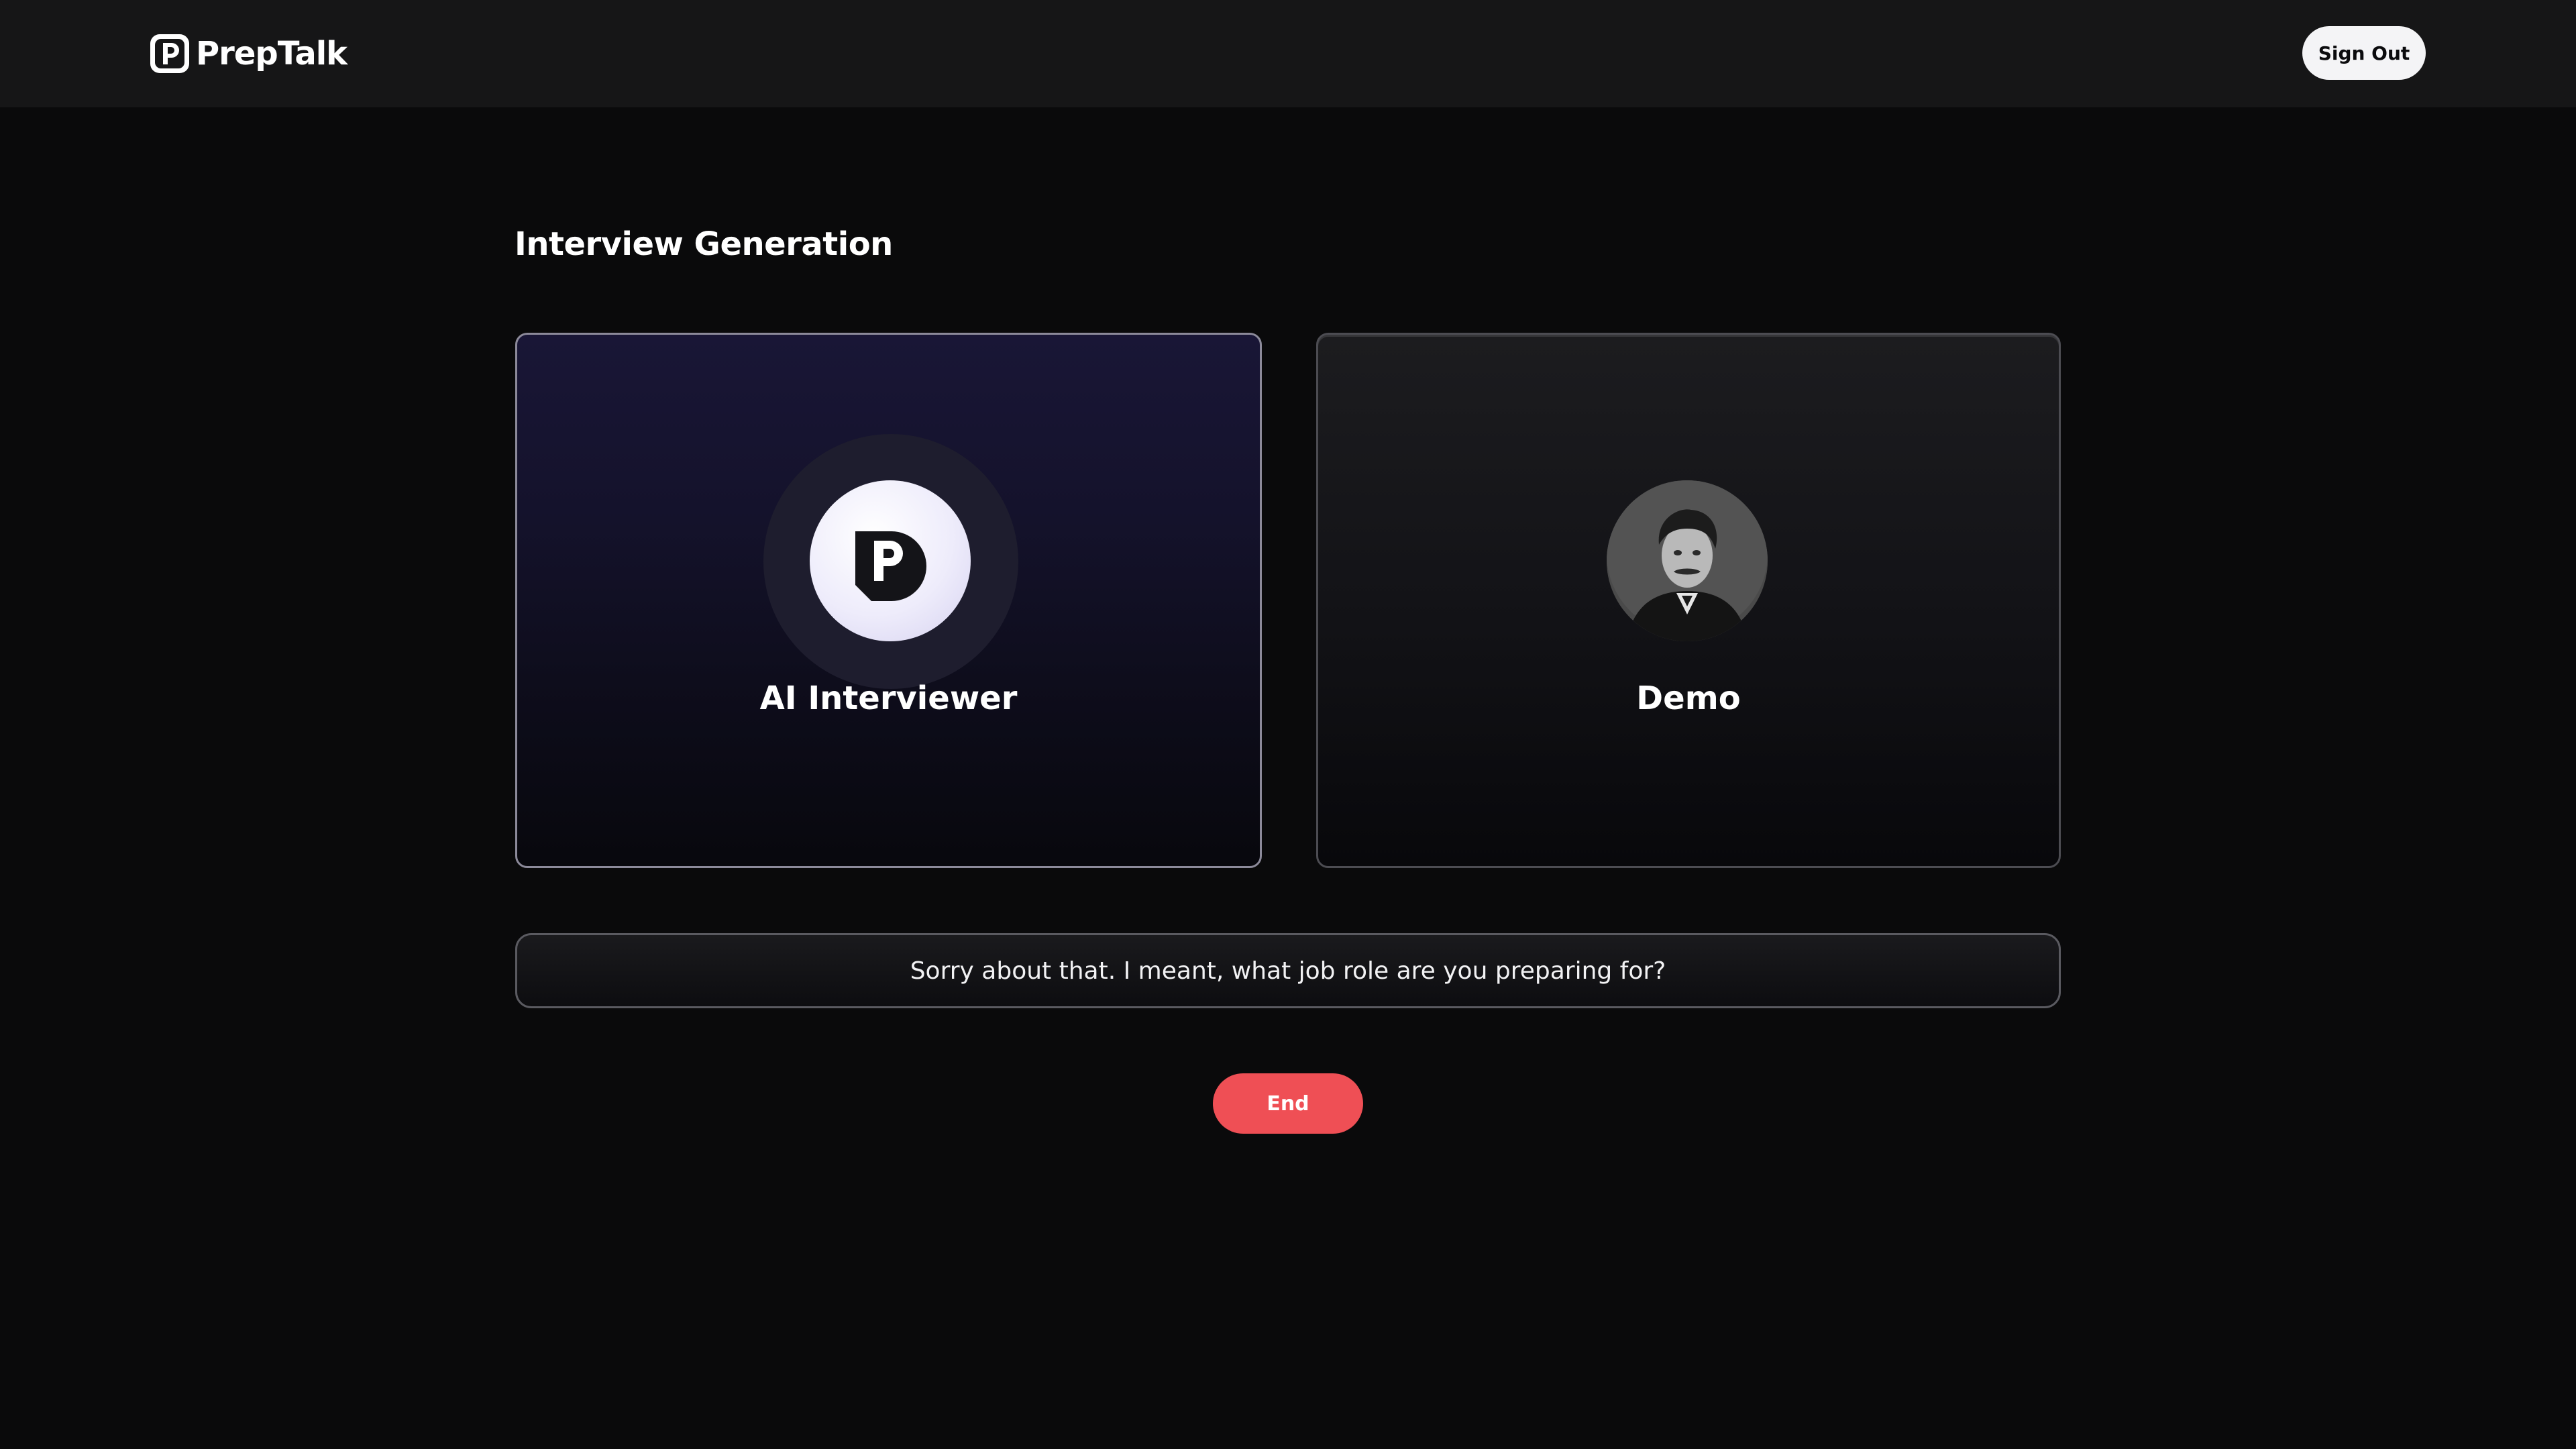 This screenshot has width=2576, height=1449. Describe the element at coordinates (1288, 1103) in the screenshot. I see `end-interview-button: End` at that location.